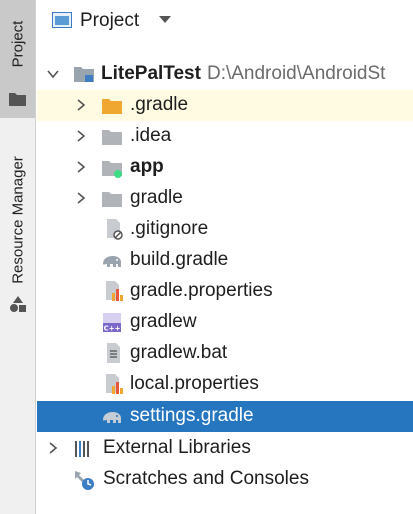 The height and width of the screenshot is (514, 413). Describe the element at coordinates (115, 229) in the screenshot. I see `ignore-file-icon` at that location.